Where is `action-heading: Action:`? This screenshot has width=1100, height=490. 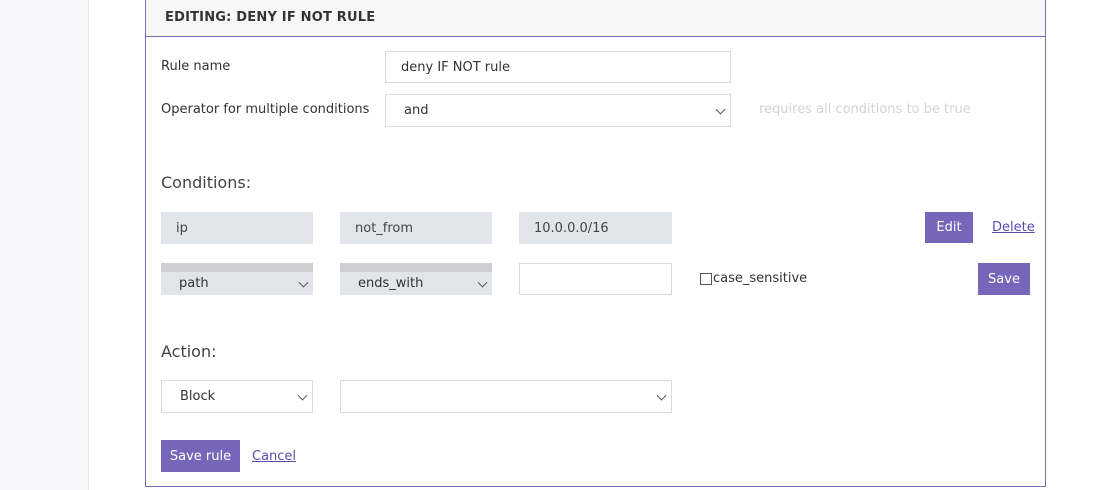 action-heading: Action: is located at coordinates (189, 351).